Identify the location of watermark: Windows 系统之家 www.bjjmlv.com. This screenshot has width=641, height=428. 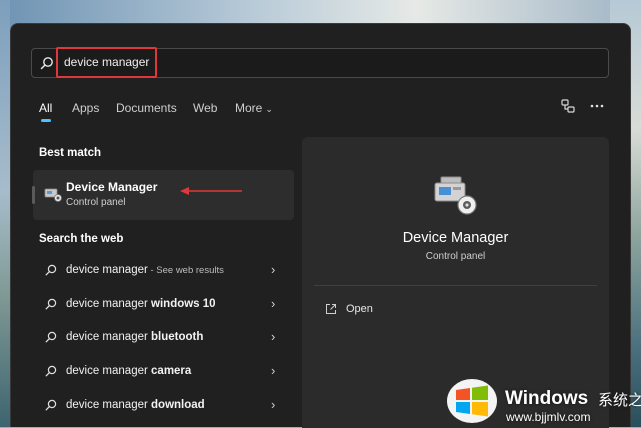
(540, 396).